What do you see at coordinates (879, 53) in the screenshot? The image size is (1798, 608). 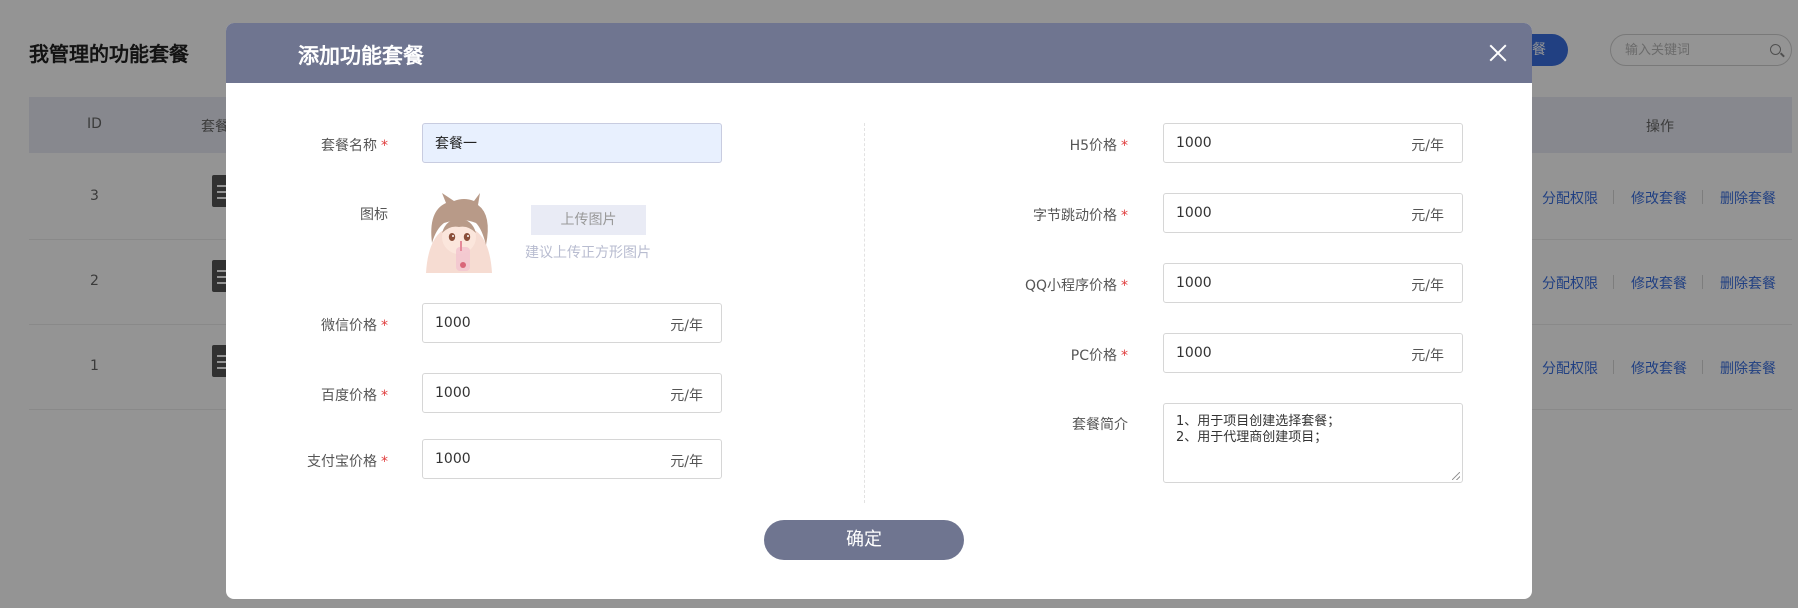 I see `modal-header: 添加功能套餐` at bounding box center [879, 53].